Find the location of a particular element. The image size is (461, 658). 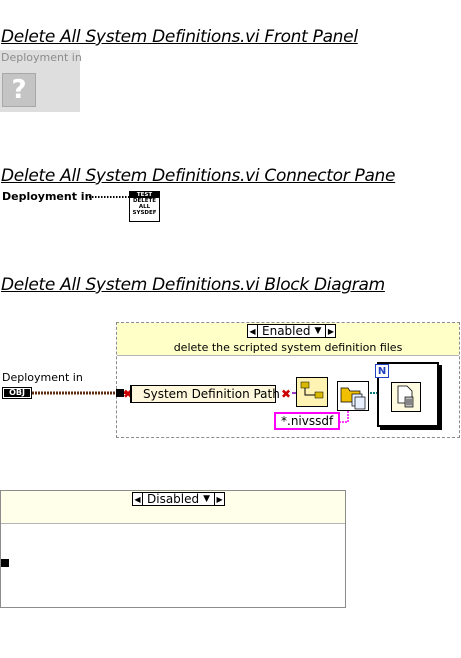

case-selector-value: Enabled is located at coordinates (286, 331).